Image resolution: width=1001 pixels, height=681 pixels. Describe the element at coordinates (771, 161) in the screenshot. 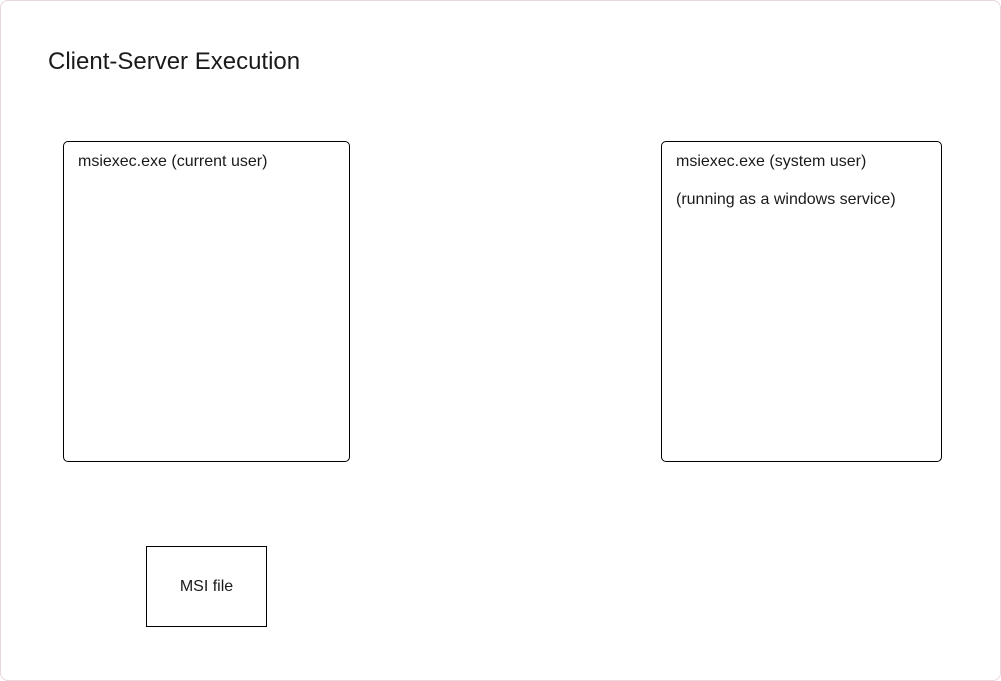

I see `server-process-label: msiexec.exe (system user)` at that location.